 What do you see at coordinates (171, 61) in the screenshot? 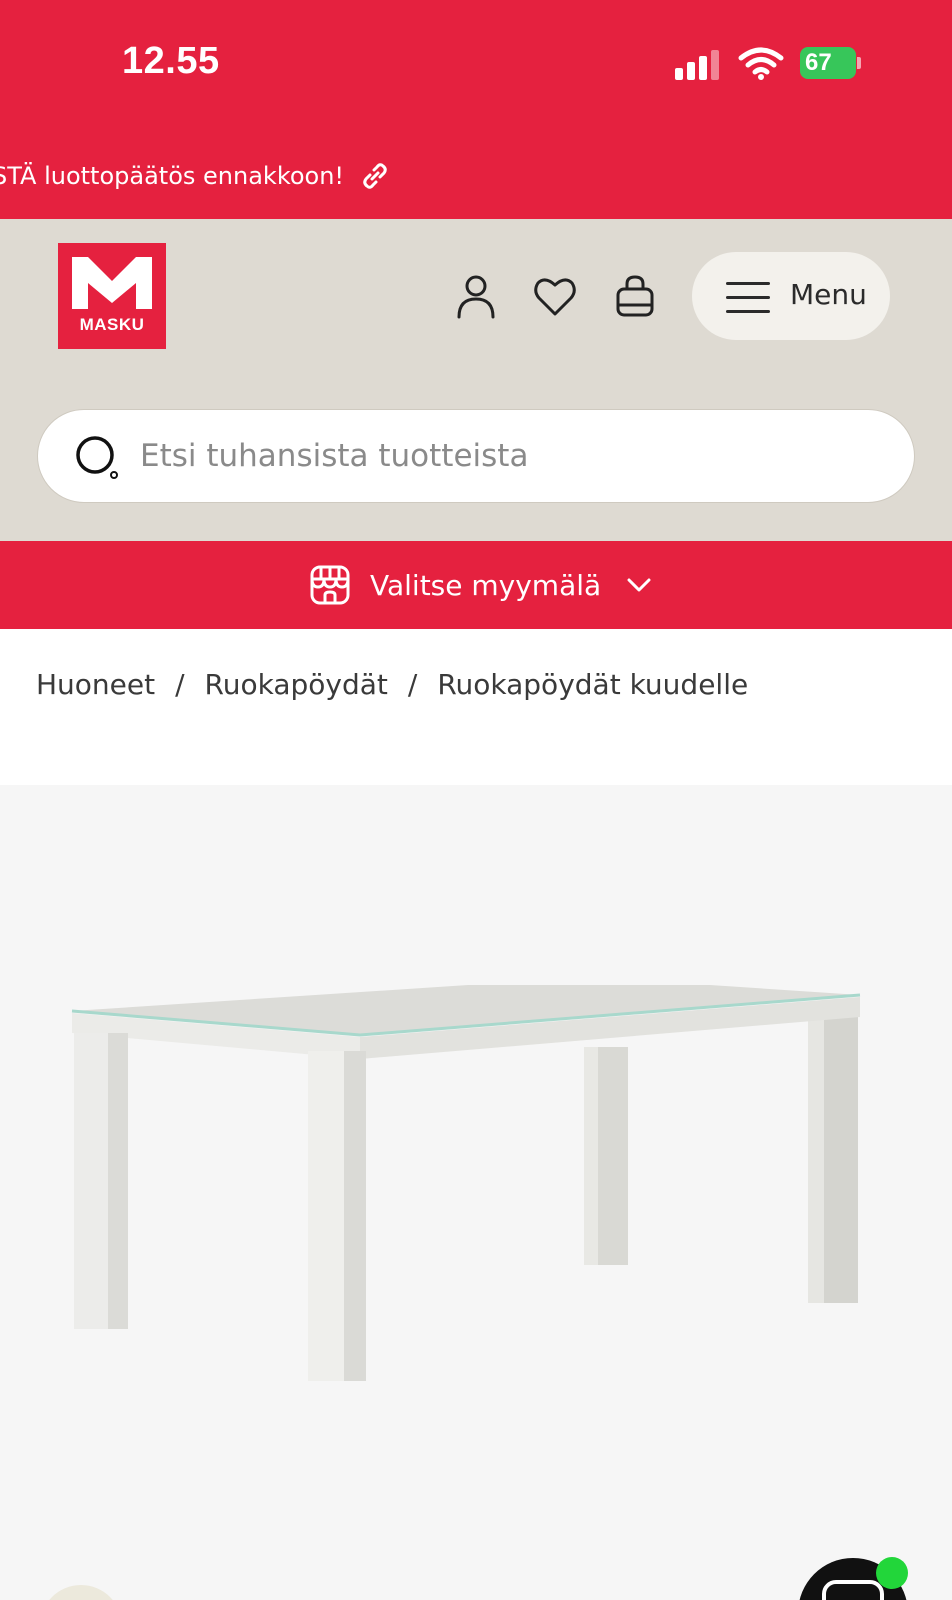
I see `status-time: 12.55` at bounding box center [171, 61].